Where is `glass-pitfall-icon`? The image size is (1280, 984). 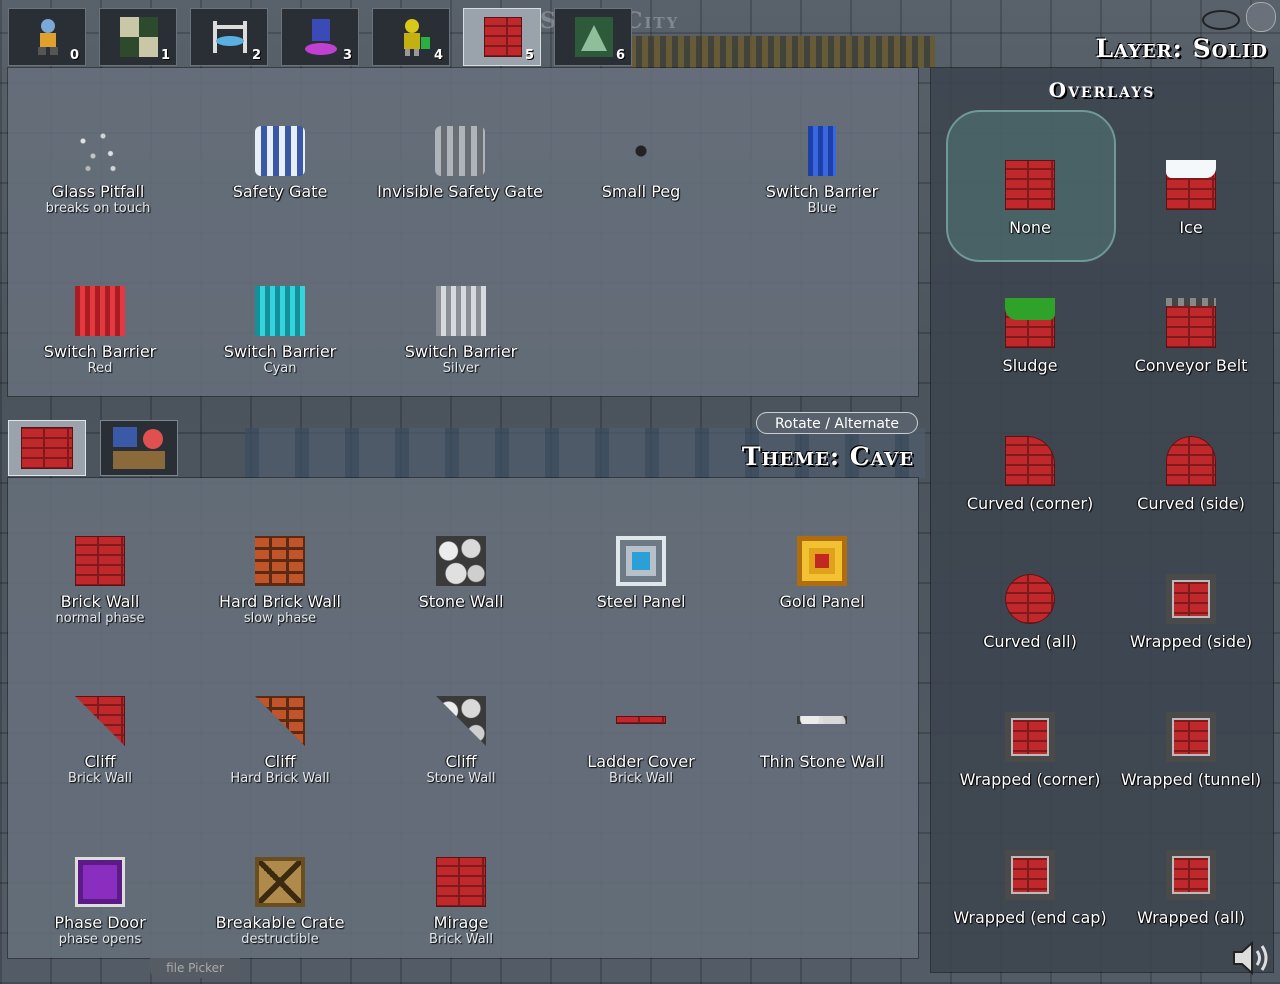 glass-pitfall-icon is located at coordinates (98, 151).